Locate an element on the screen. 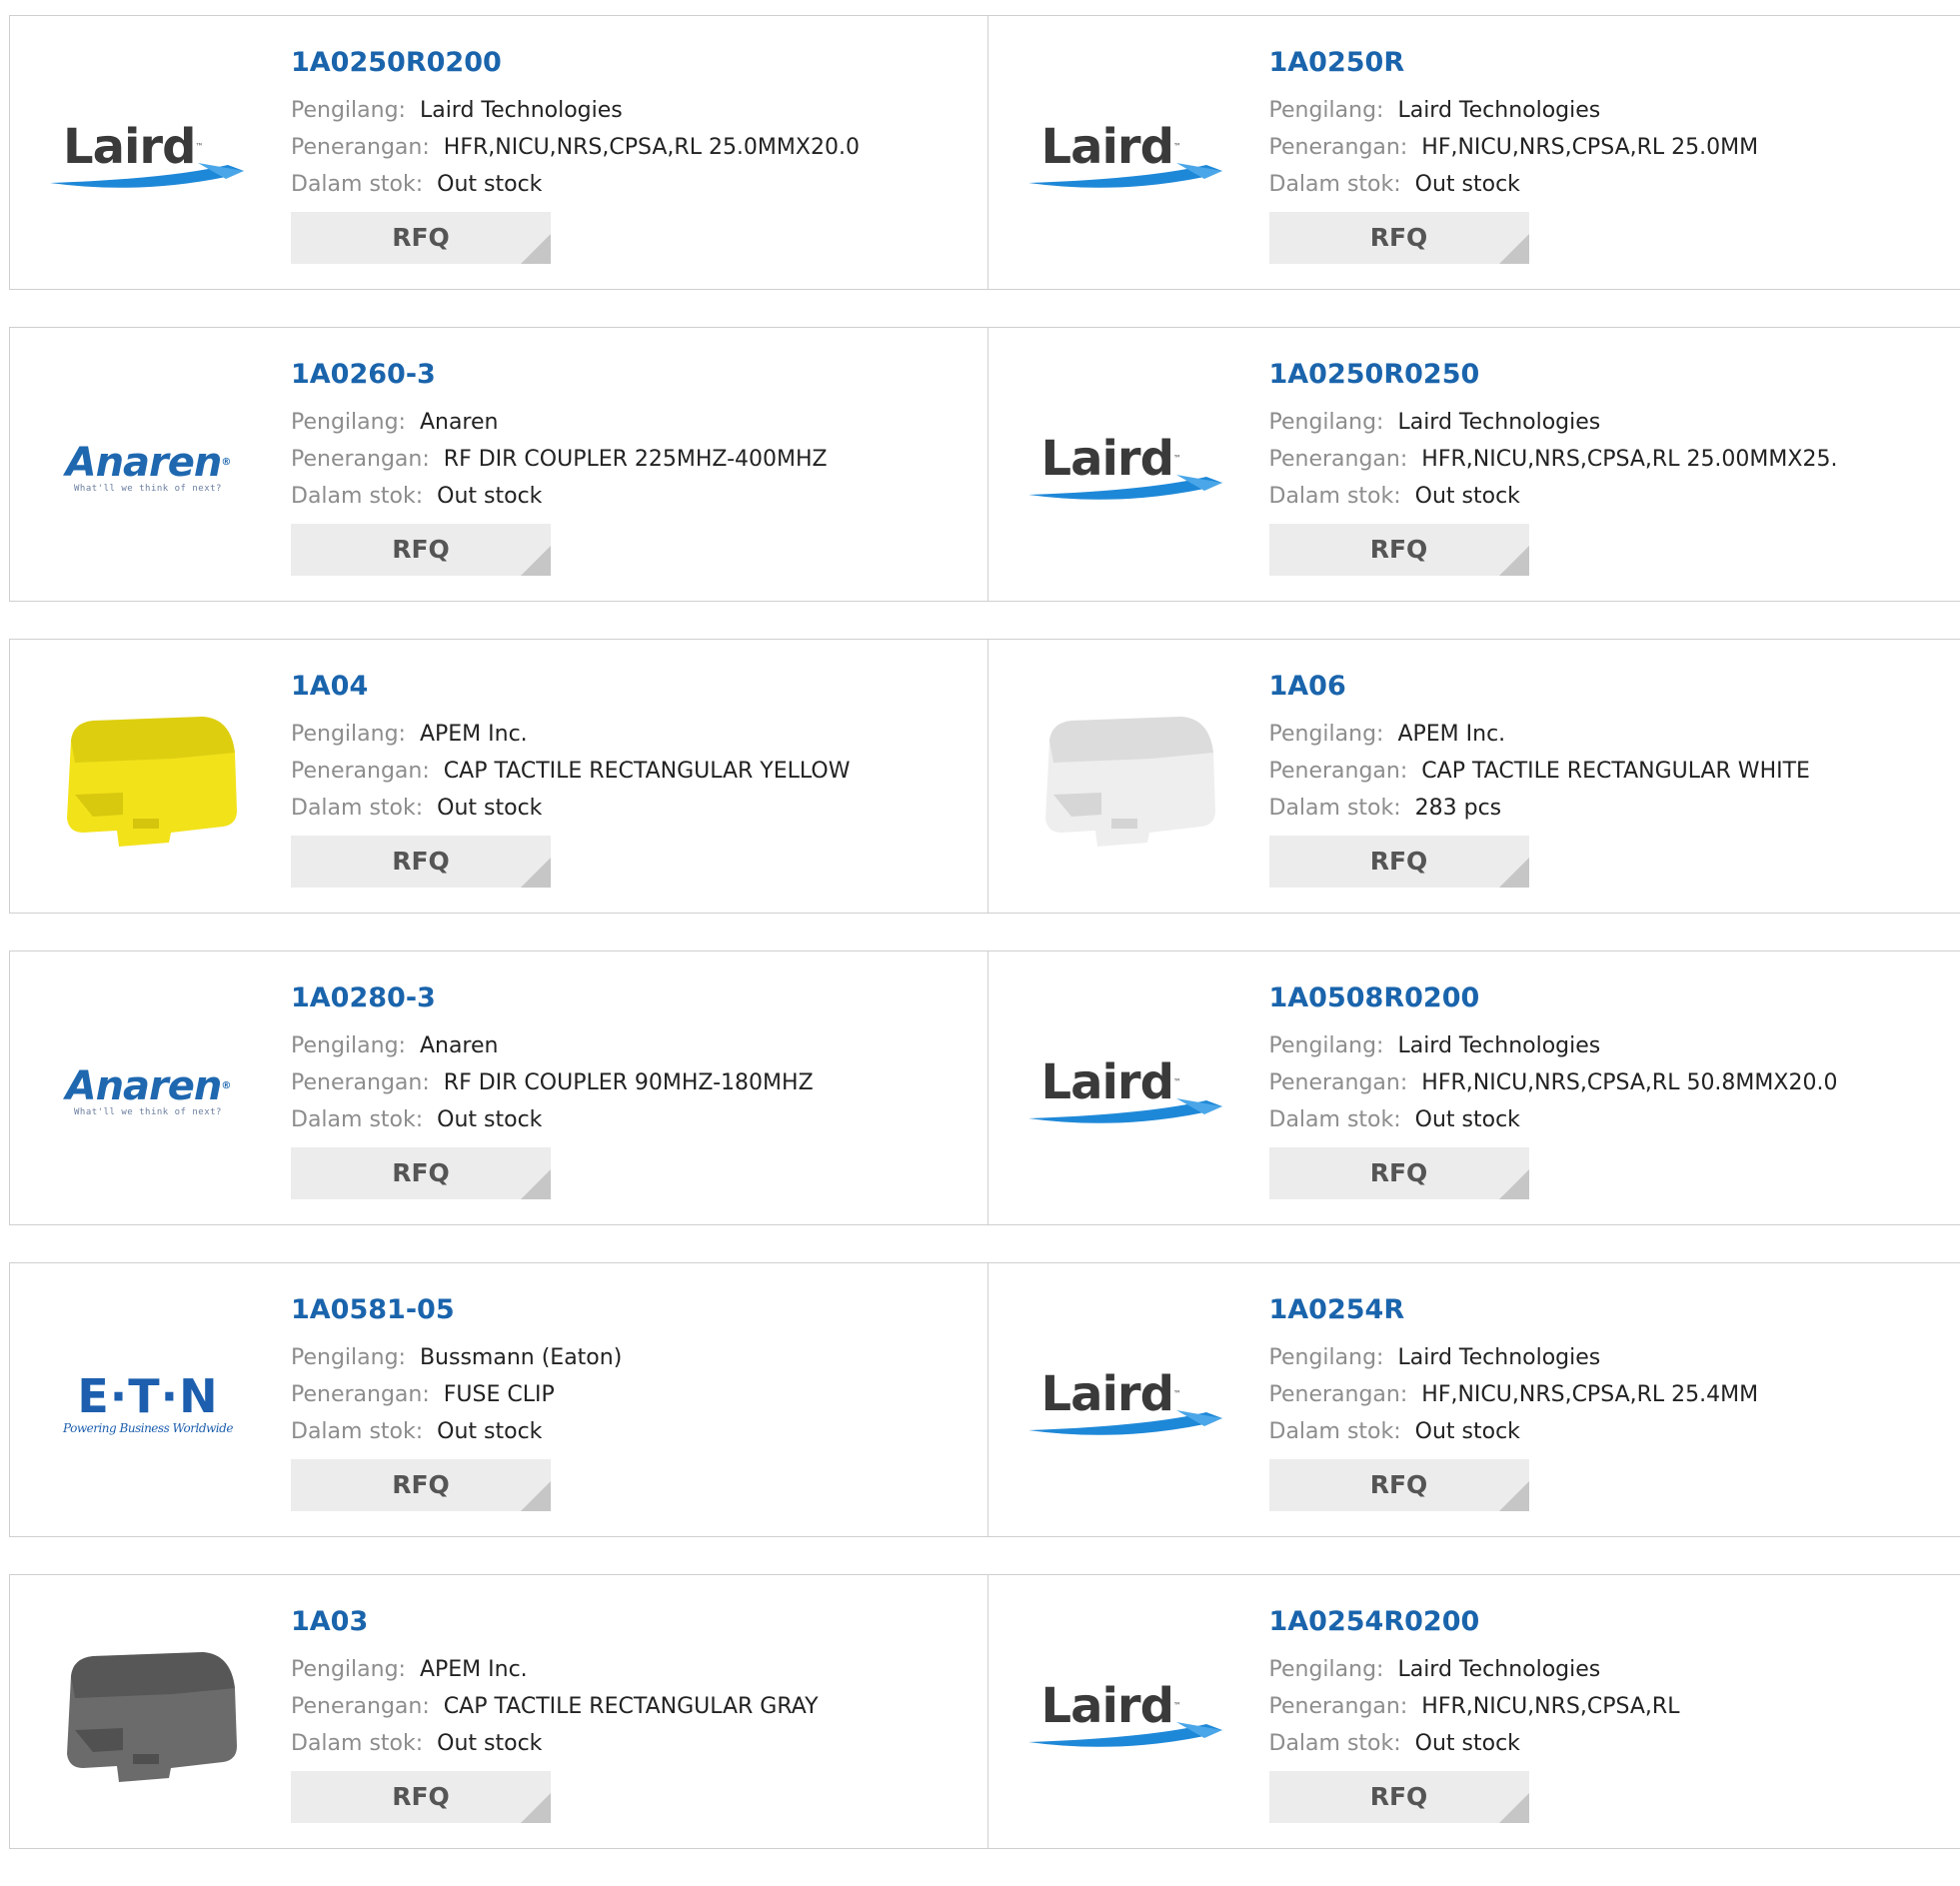 The height and width of the screenshot is (1886, 1960). manufacturer-line: Pengilang:APEM Inc. is located at coordinates (571, 734).